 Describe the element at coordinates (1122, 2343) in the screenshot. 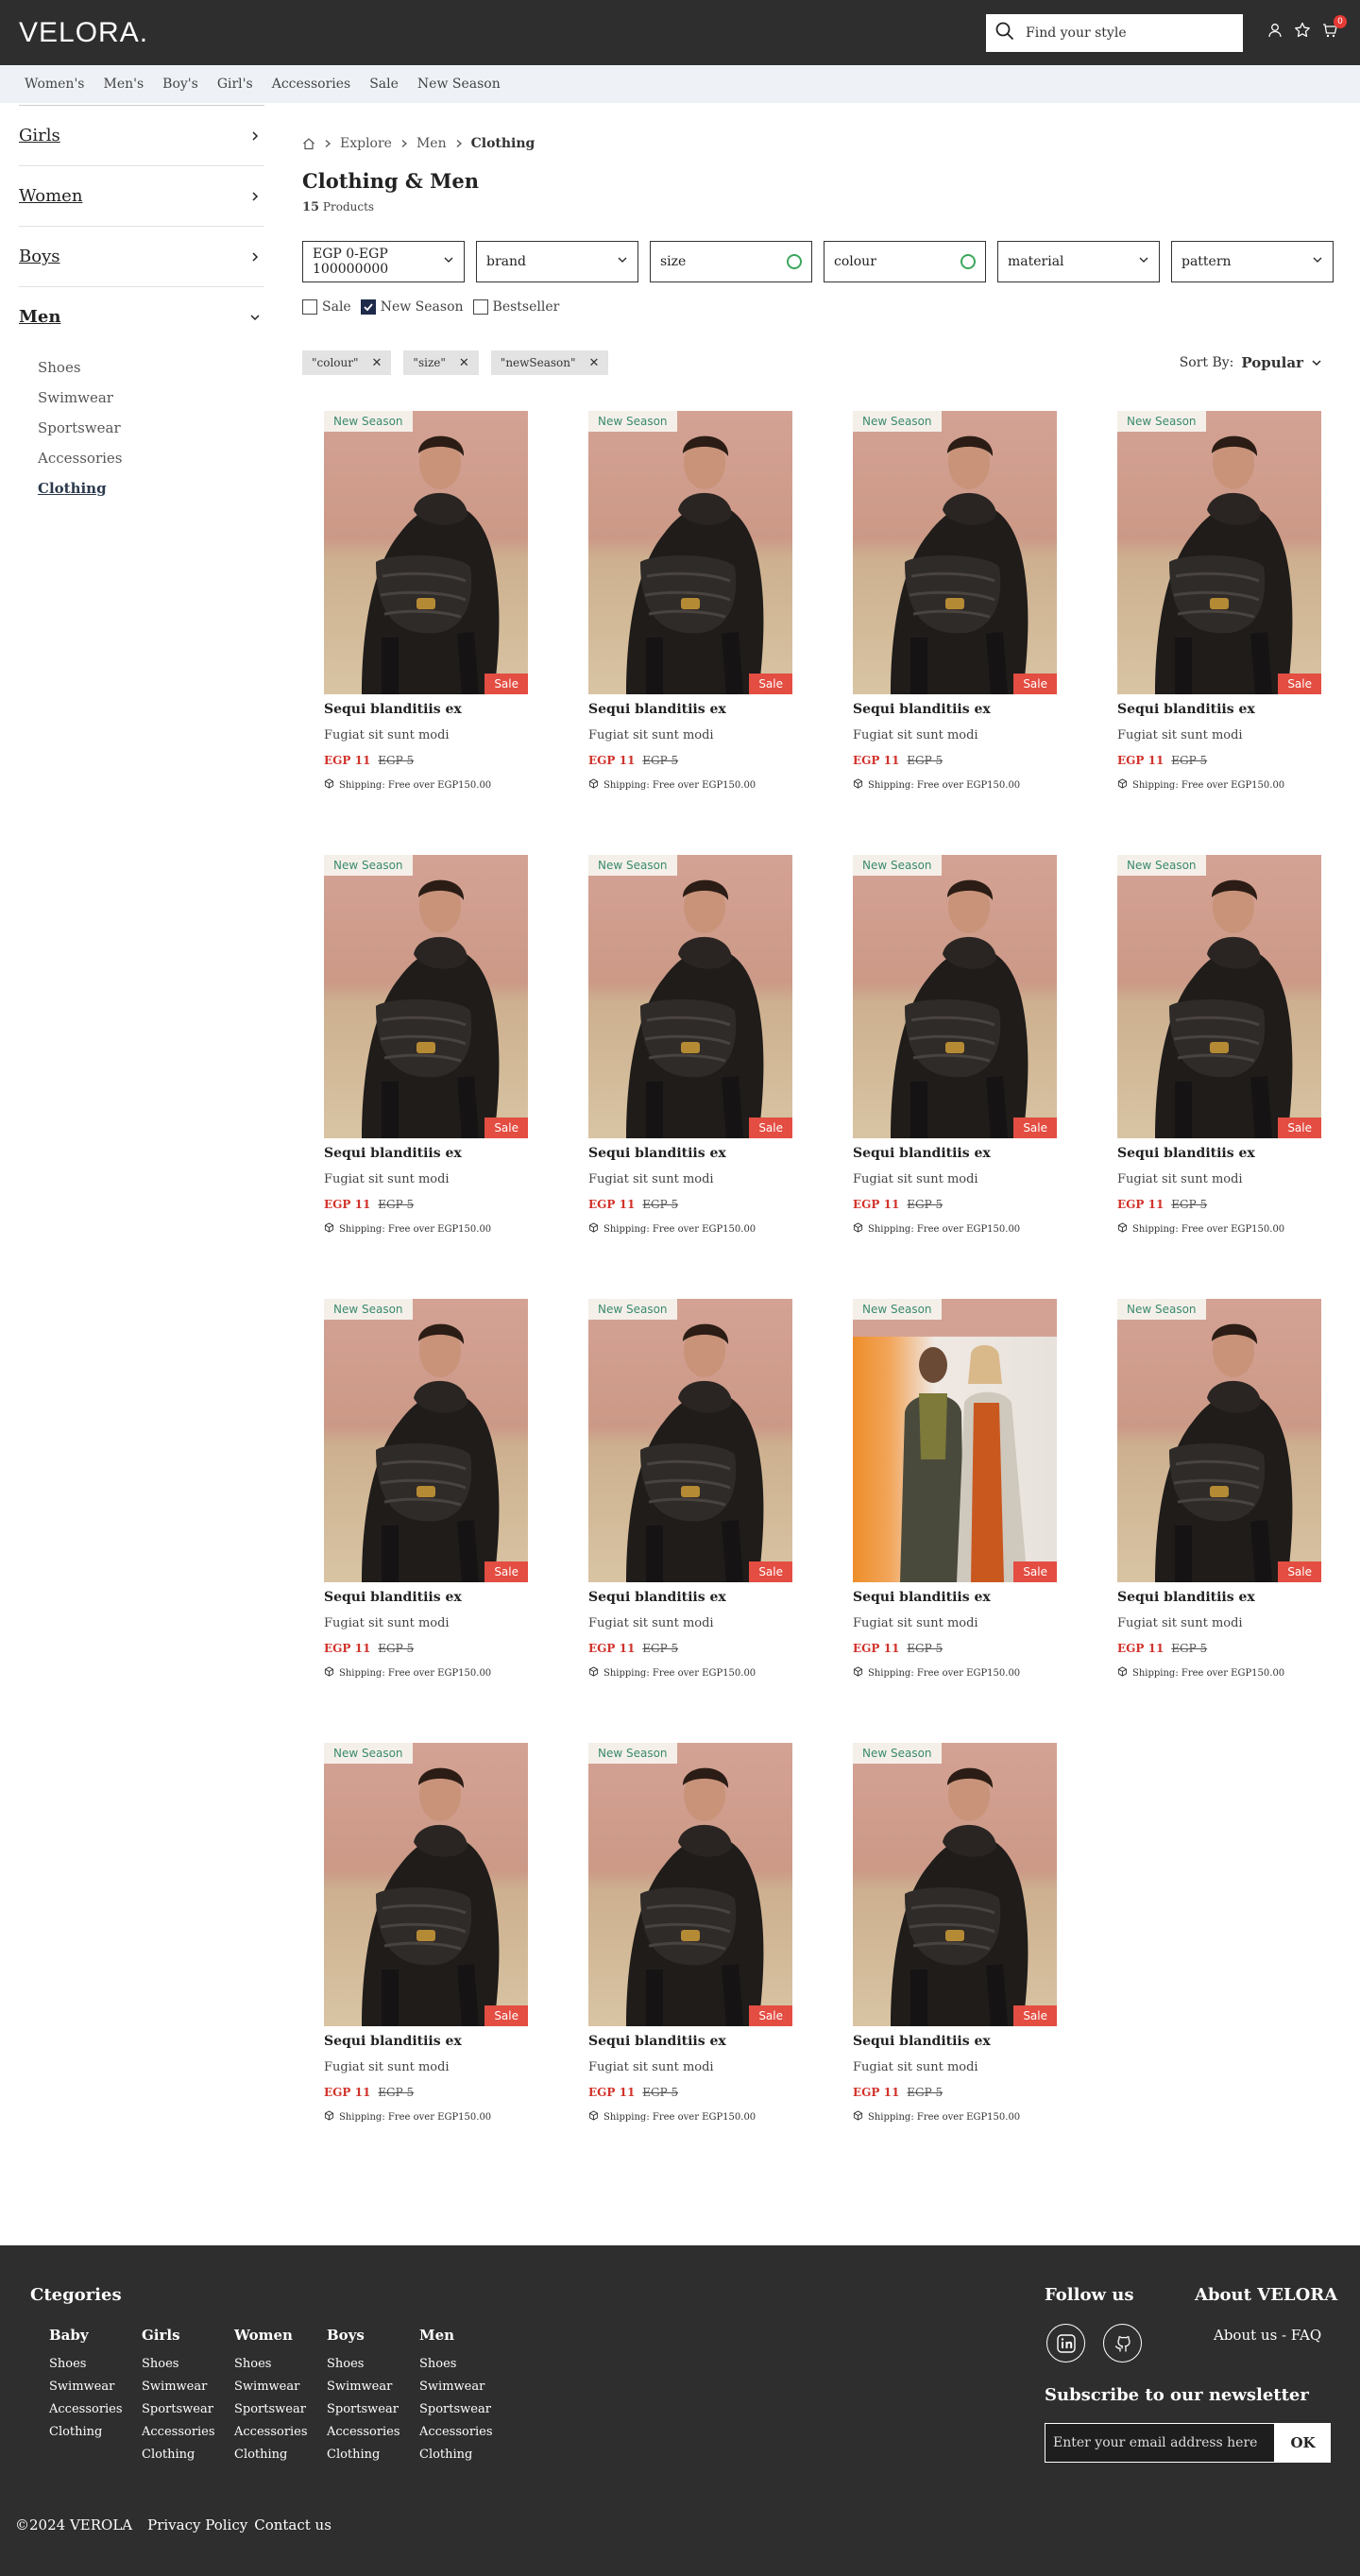

I see `github-icon` at that location.